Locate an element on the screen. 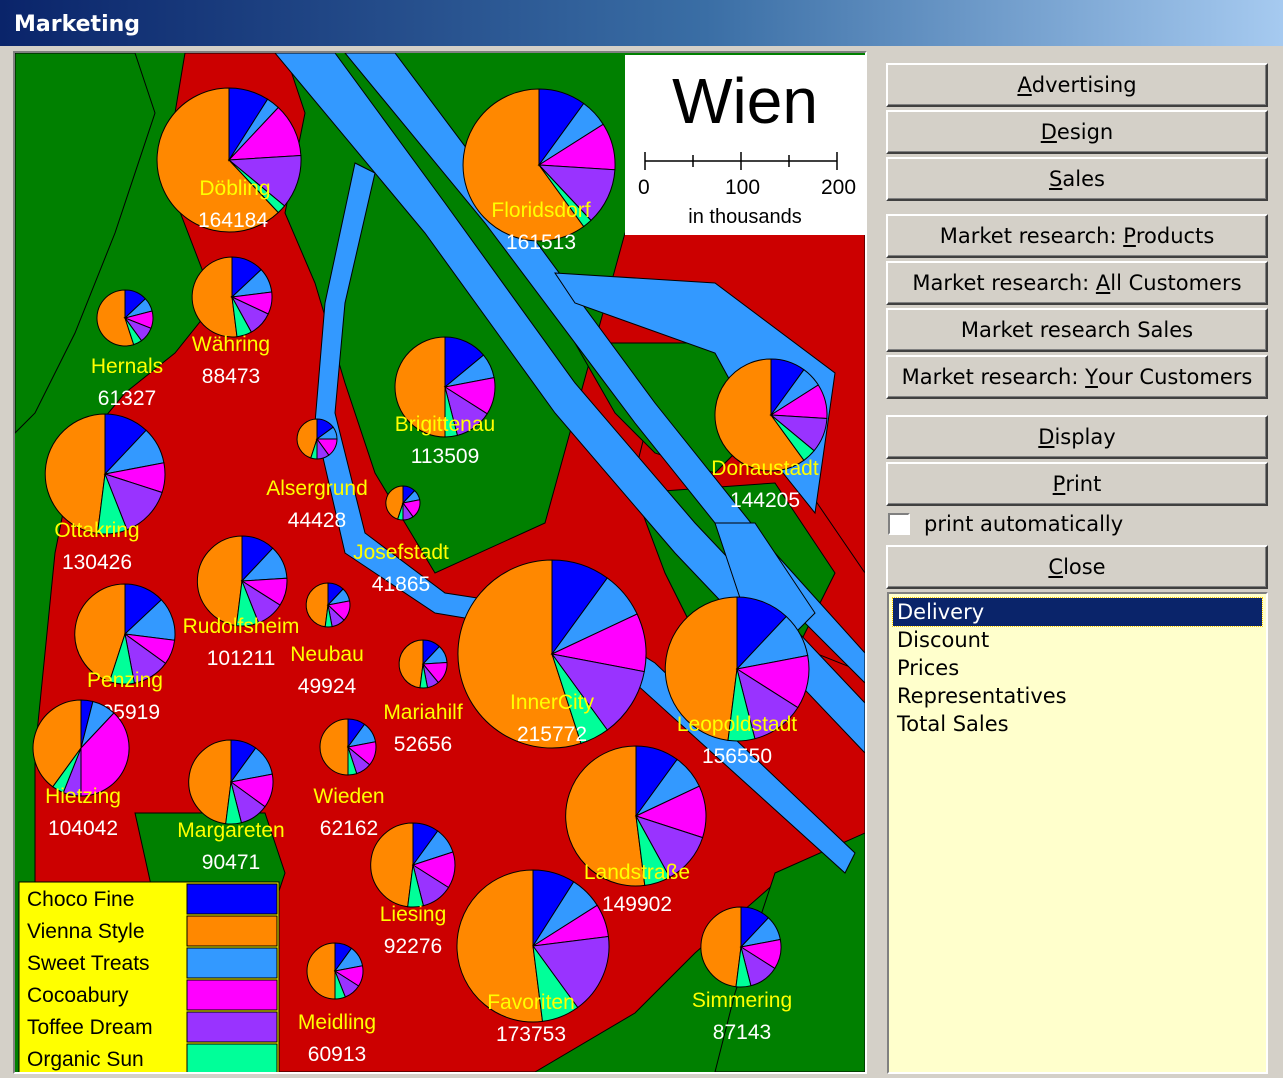 The image size is (1283, 1078). list-item-representatives: Representatives is located at coordinates (1077, 696).